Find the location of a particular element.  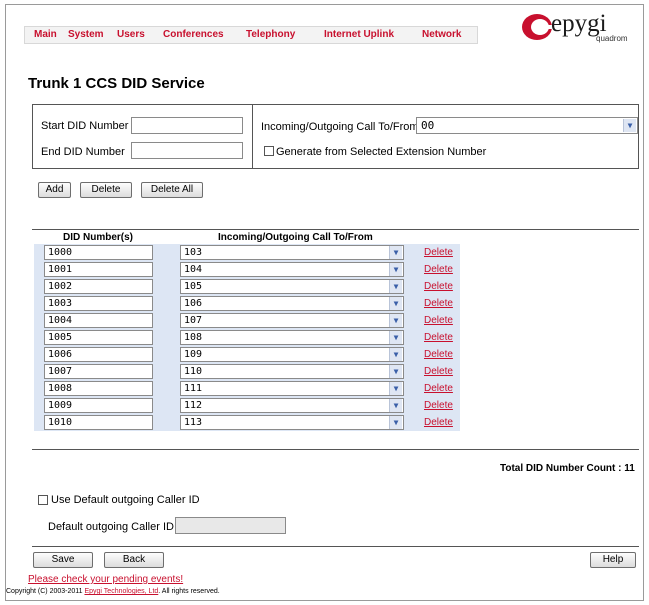

nav-telephony: Telephony is located at coordinates (270, 34).